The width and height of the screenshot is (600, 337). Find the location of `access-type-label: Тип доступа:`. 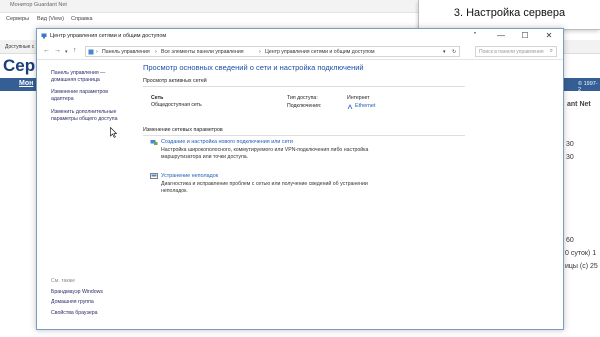

access-type-label: Тип доступа: is located at coordinates (302, 98).